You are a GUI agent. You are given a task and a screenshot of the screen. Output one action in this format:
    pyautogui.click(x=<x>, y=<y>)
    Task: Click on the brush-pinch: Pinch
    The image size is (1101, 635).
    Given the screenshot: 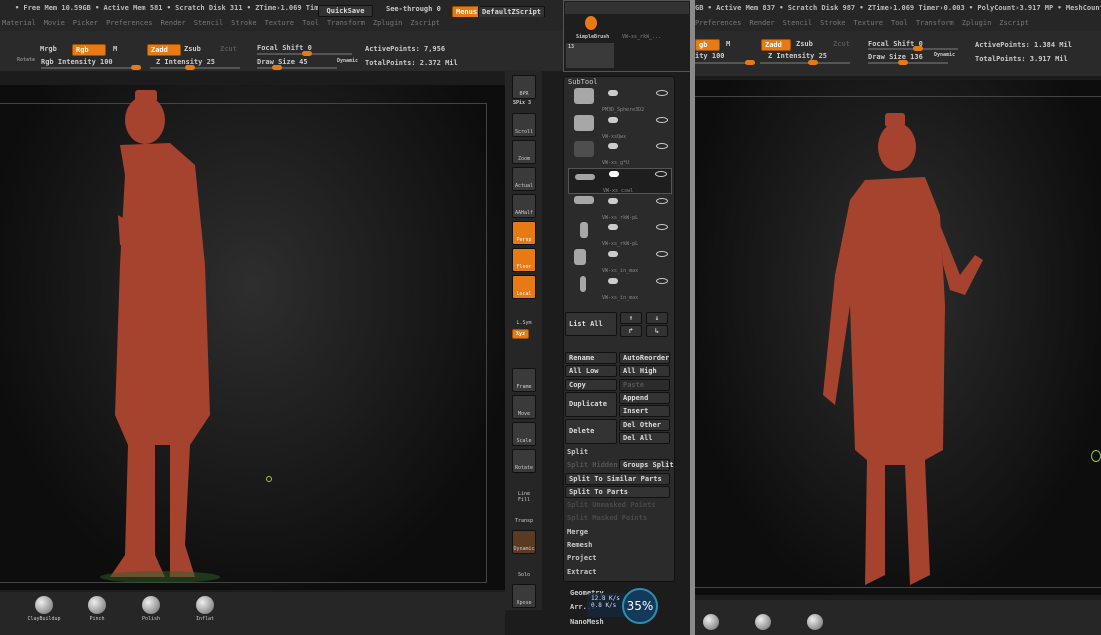 What is the action you would take?
    pyautogui.click(x=97, y=609)
    